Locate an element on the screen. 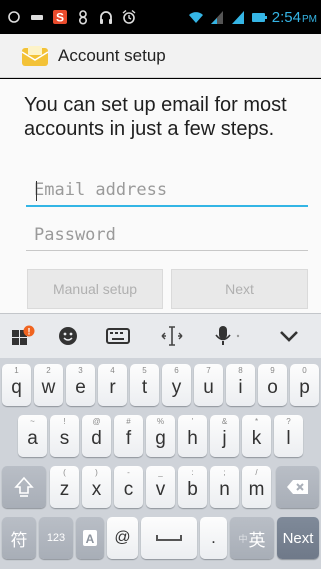 This screenshot has width=321, height=569. emoji-icon is located at coordinates (68, 336).